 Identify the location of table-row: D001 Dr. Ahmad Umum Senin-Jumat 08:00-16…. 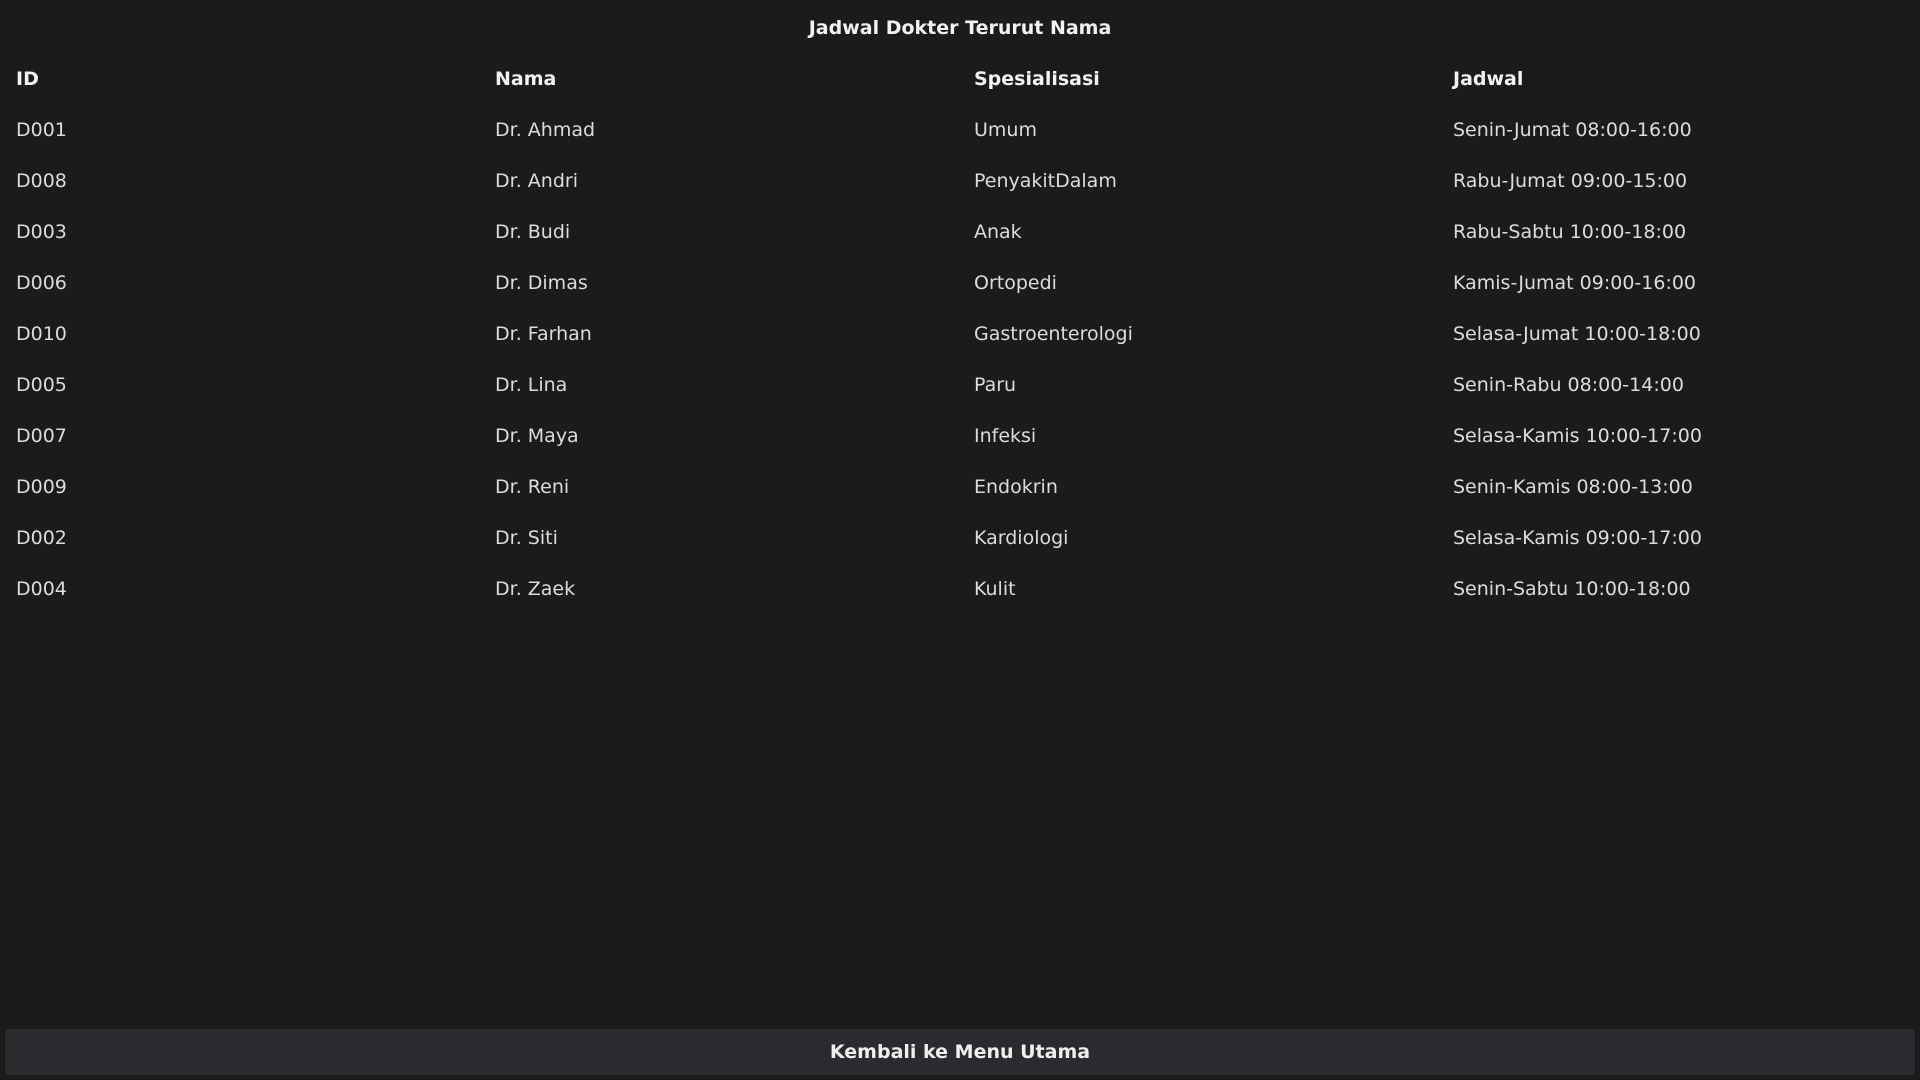
(960, 129).